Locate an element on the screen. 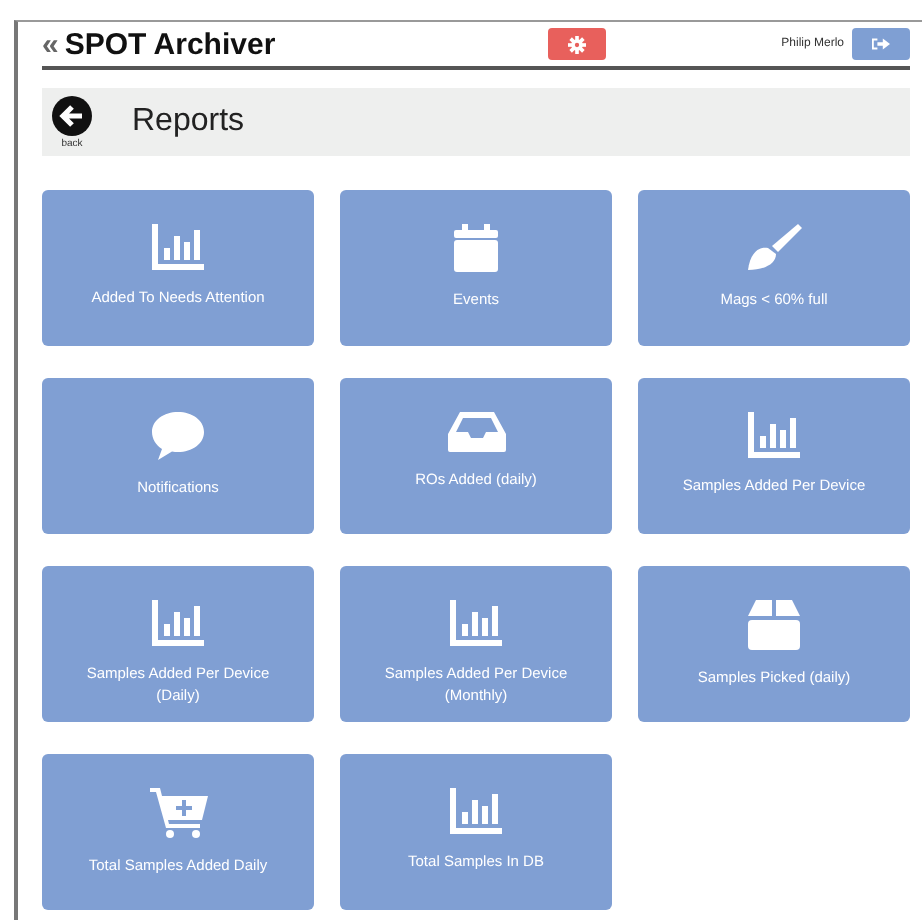 The height and width of the screenshot is (920, 922). calendar-icon is located at coordinates (476, 248).